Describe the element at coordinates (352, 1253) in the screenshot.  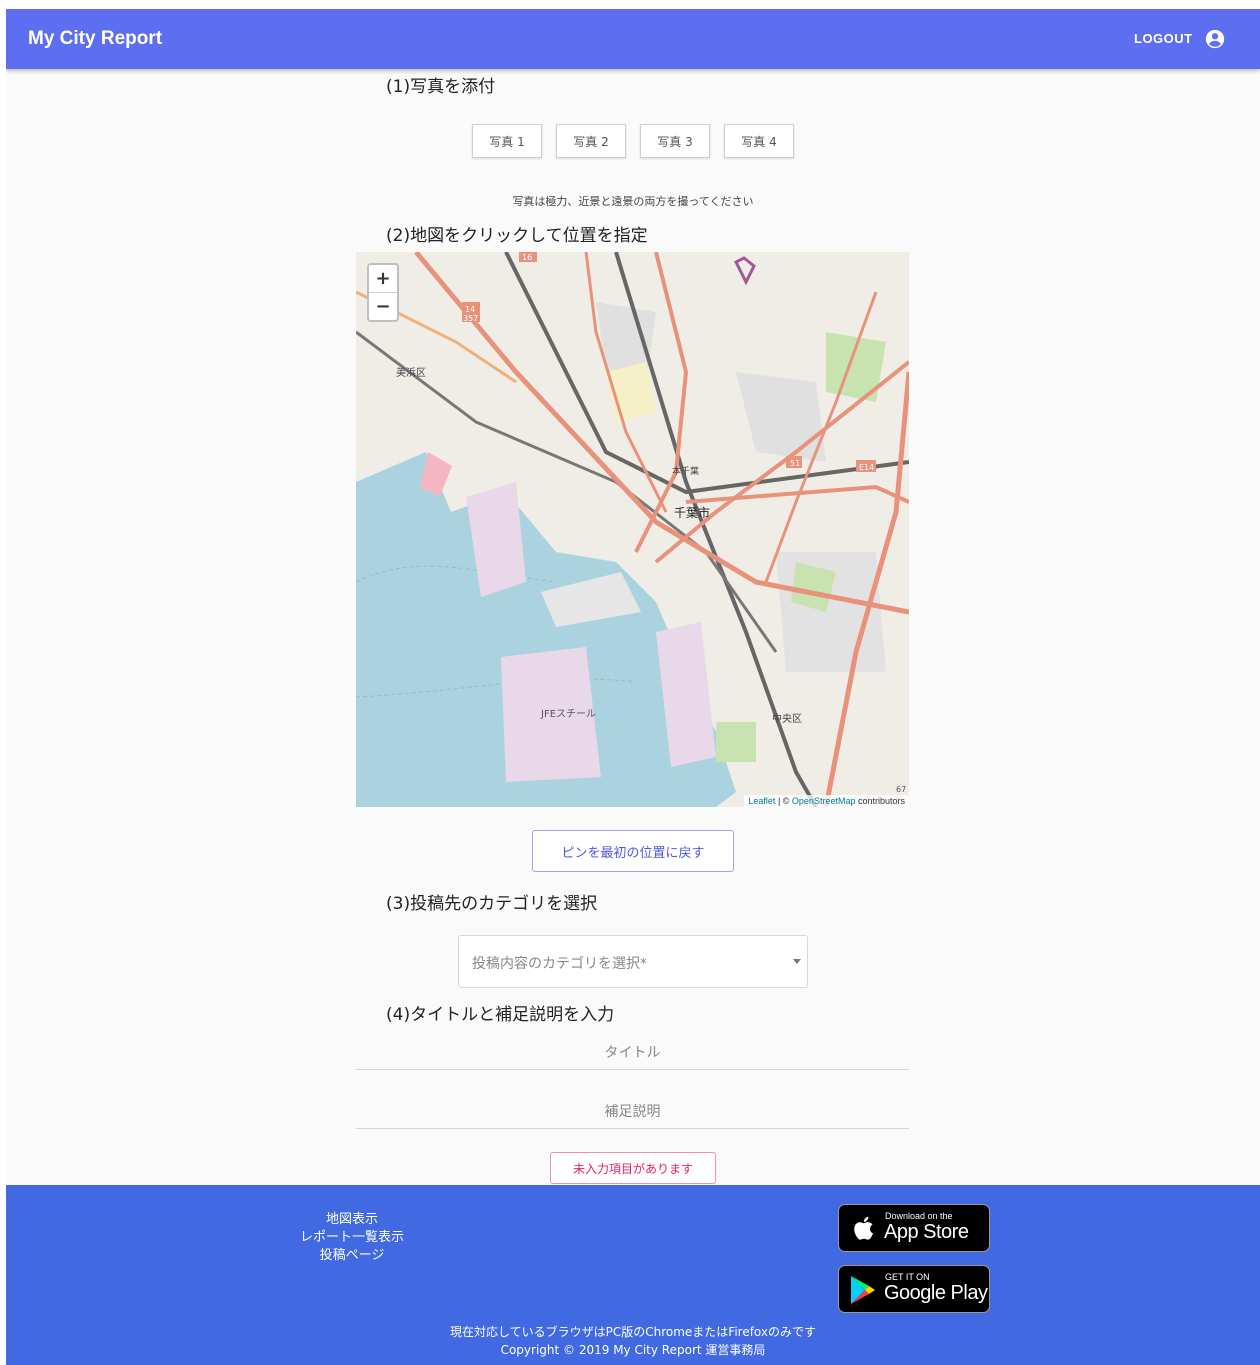
I see `footer-link-post-page: 投稿ページ` at that location.